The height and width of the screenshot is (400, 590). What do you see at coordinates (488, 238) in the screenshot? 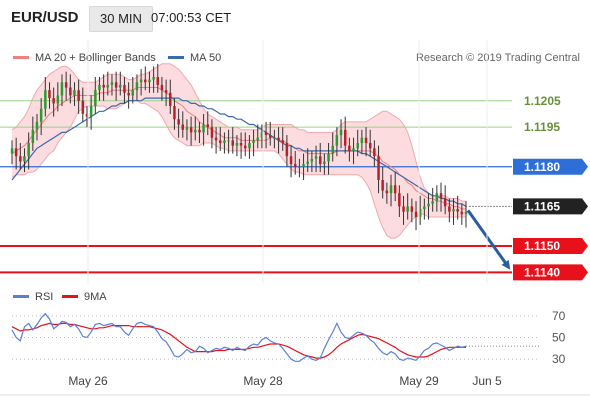
I see `forecast-arrow-shaft` at bounding box center [488, 238].